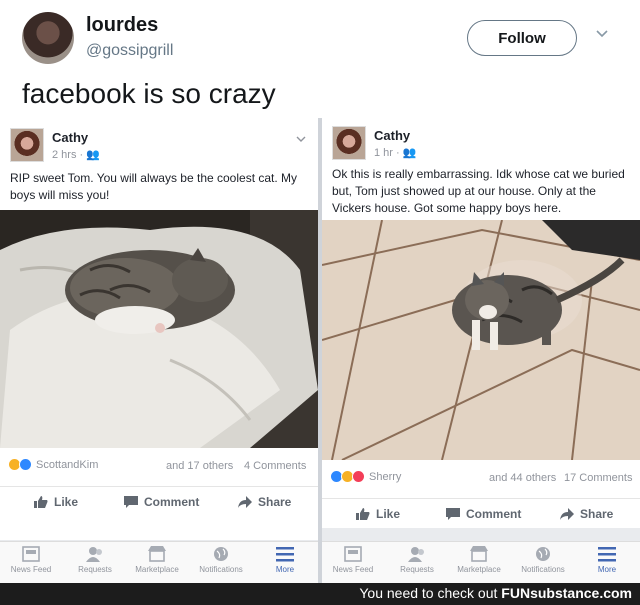  Describe the element at coordinates (522, 478) in the screenshot. I see `others-count: and 44 others` at that location.